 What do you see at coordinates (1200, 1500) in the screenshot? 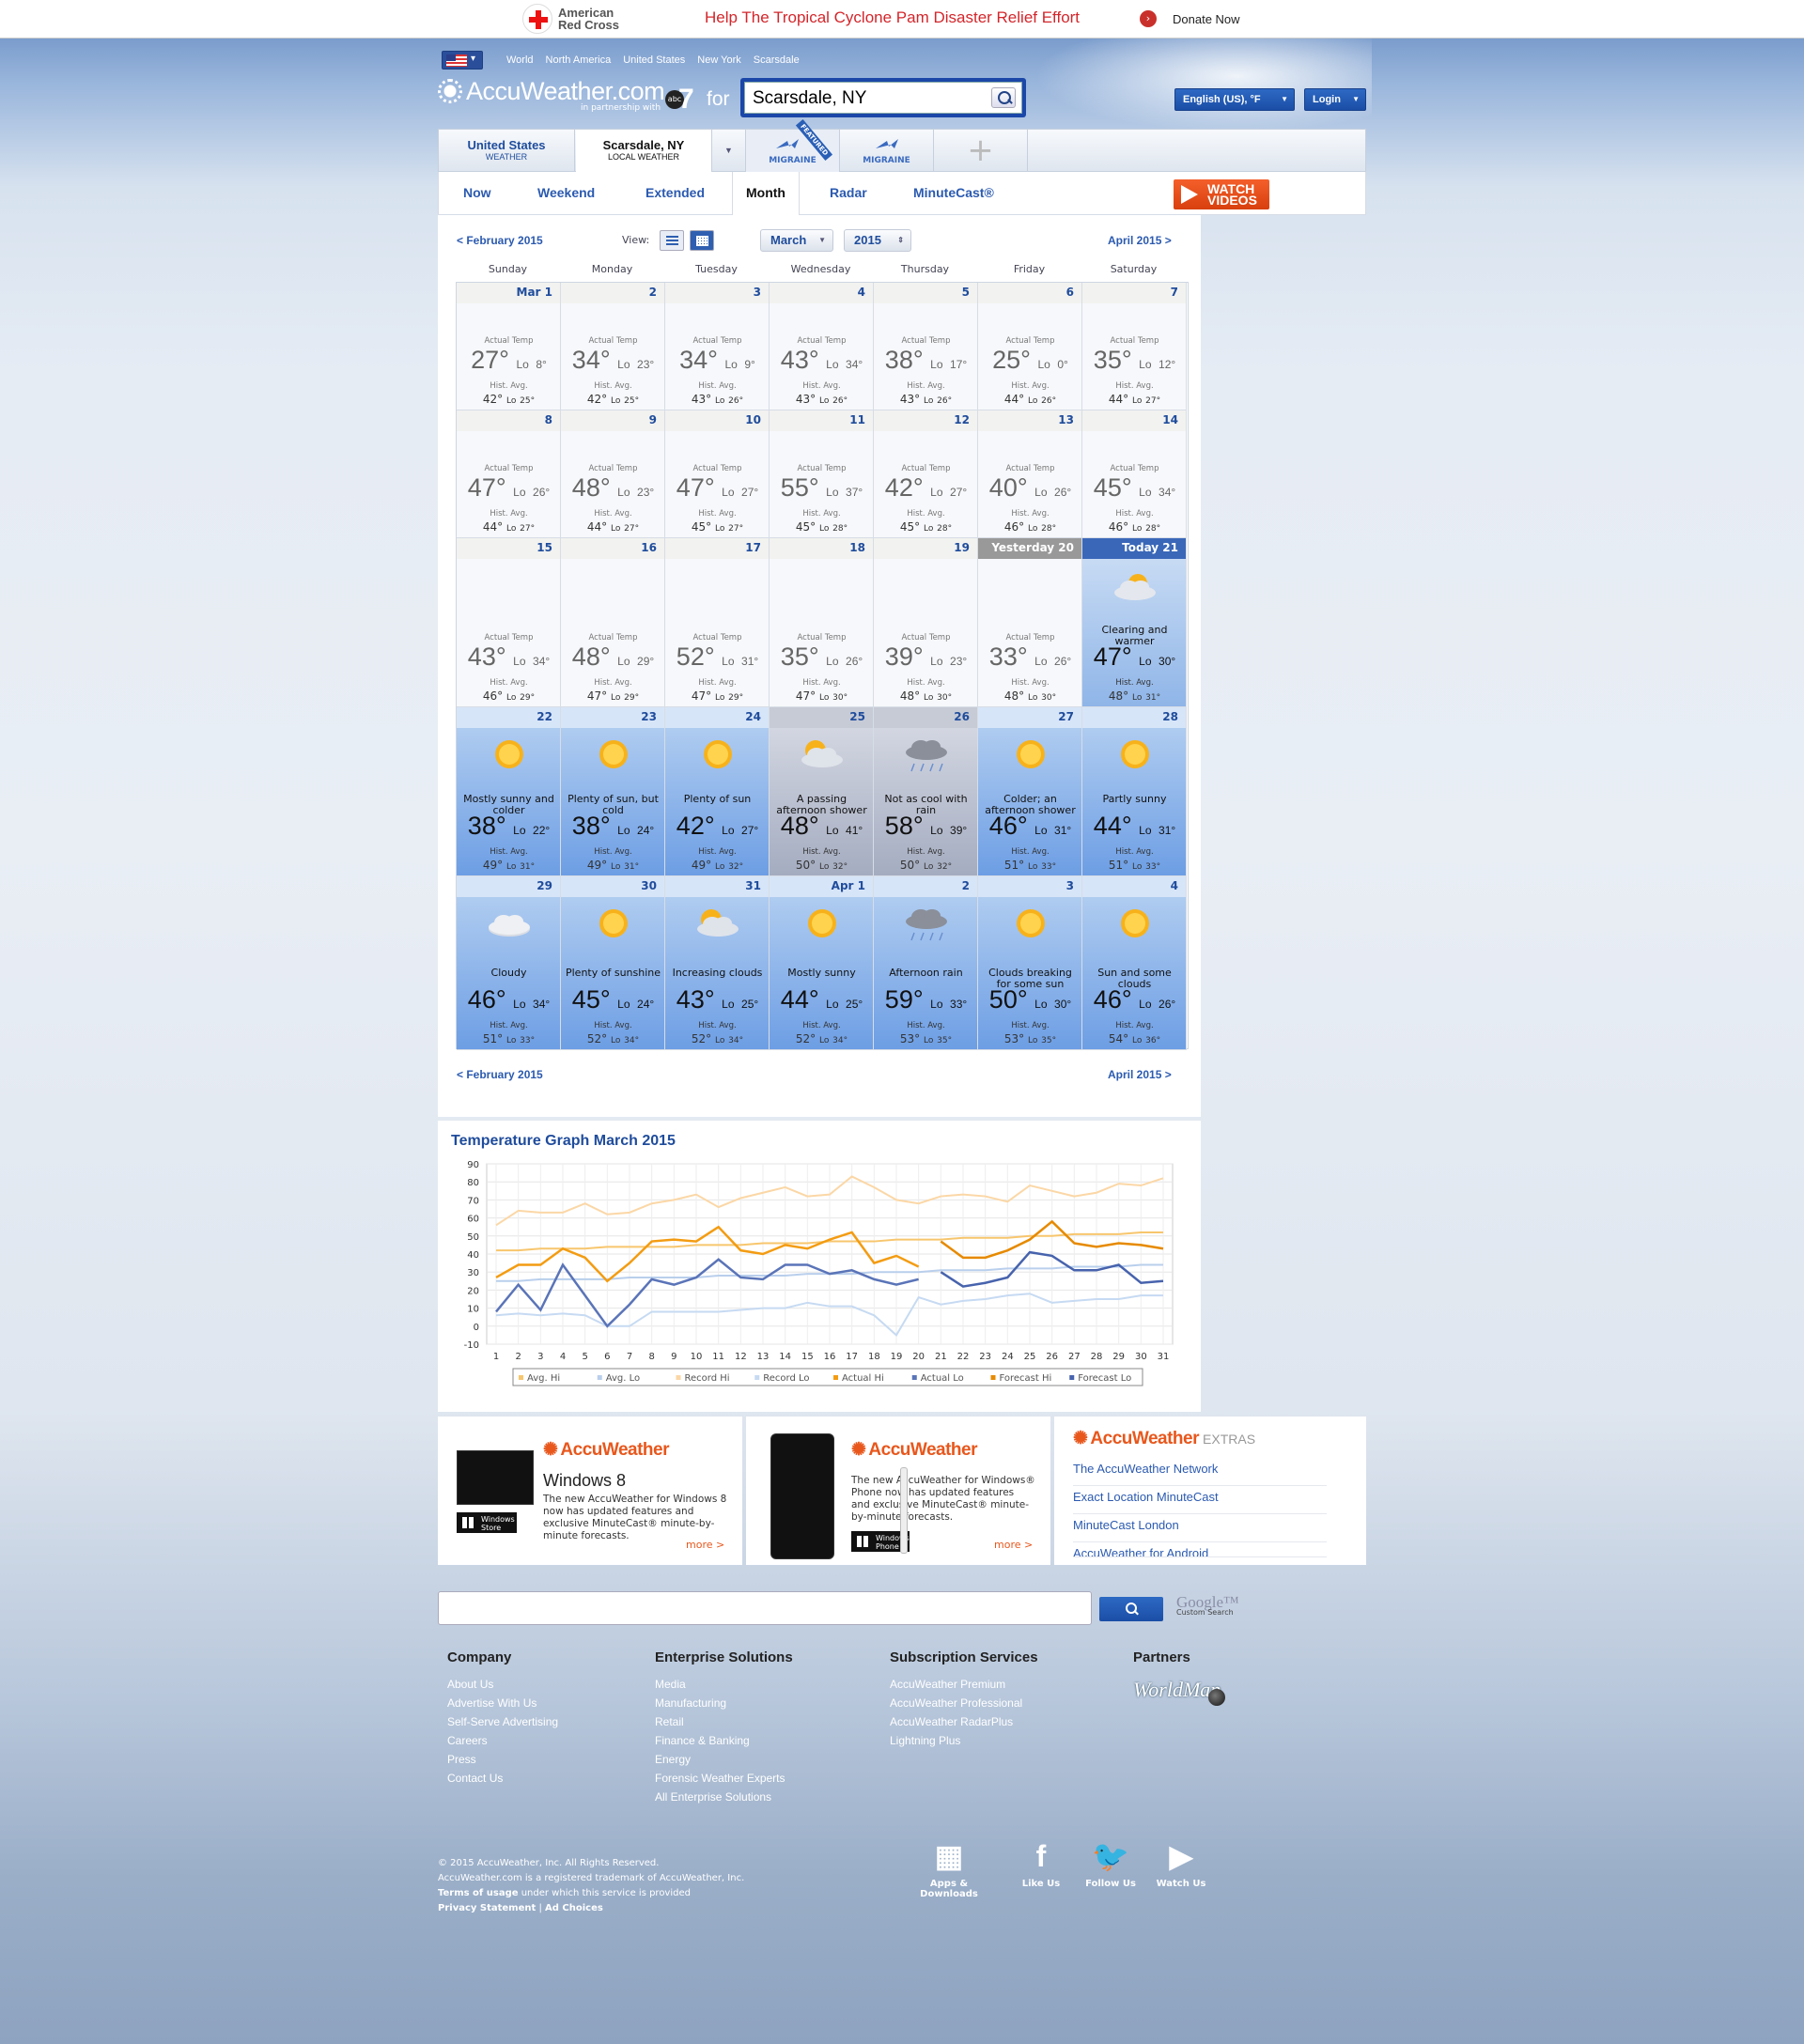
I see `extras-link: Exact Location MinuteCast` at bounding box center [1200, 1500].